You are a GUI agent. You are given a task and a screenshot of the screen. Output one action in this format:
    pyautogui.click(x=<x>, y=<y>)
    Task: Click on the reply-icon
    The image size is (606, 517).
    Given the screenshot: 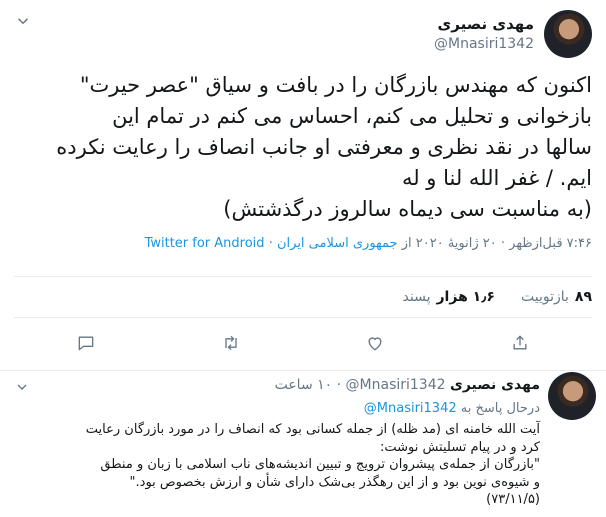 What is the action you would take?
    pyautogui.click(x=86, y=343)
    